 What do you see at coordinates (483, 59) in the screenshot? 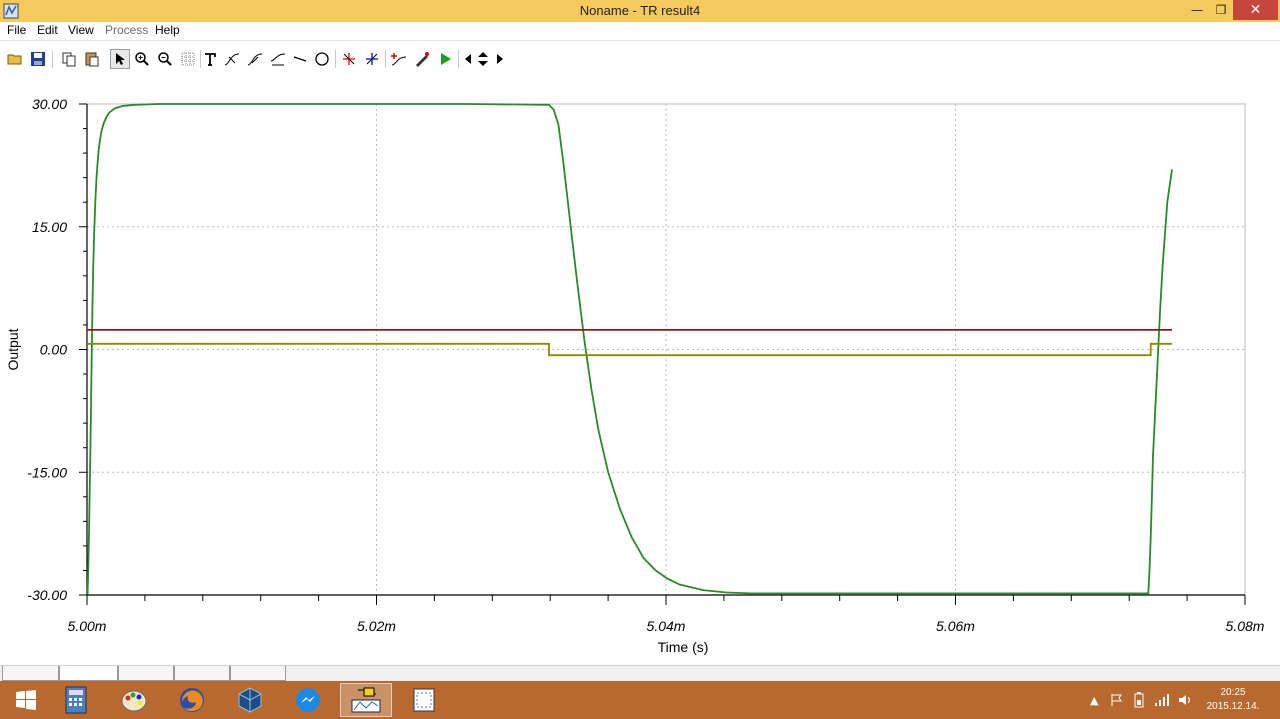
I see `arrow-updown-icon` at bounding box center [483, 59].